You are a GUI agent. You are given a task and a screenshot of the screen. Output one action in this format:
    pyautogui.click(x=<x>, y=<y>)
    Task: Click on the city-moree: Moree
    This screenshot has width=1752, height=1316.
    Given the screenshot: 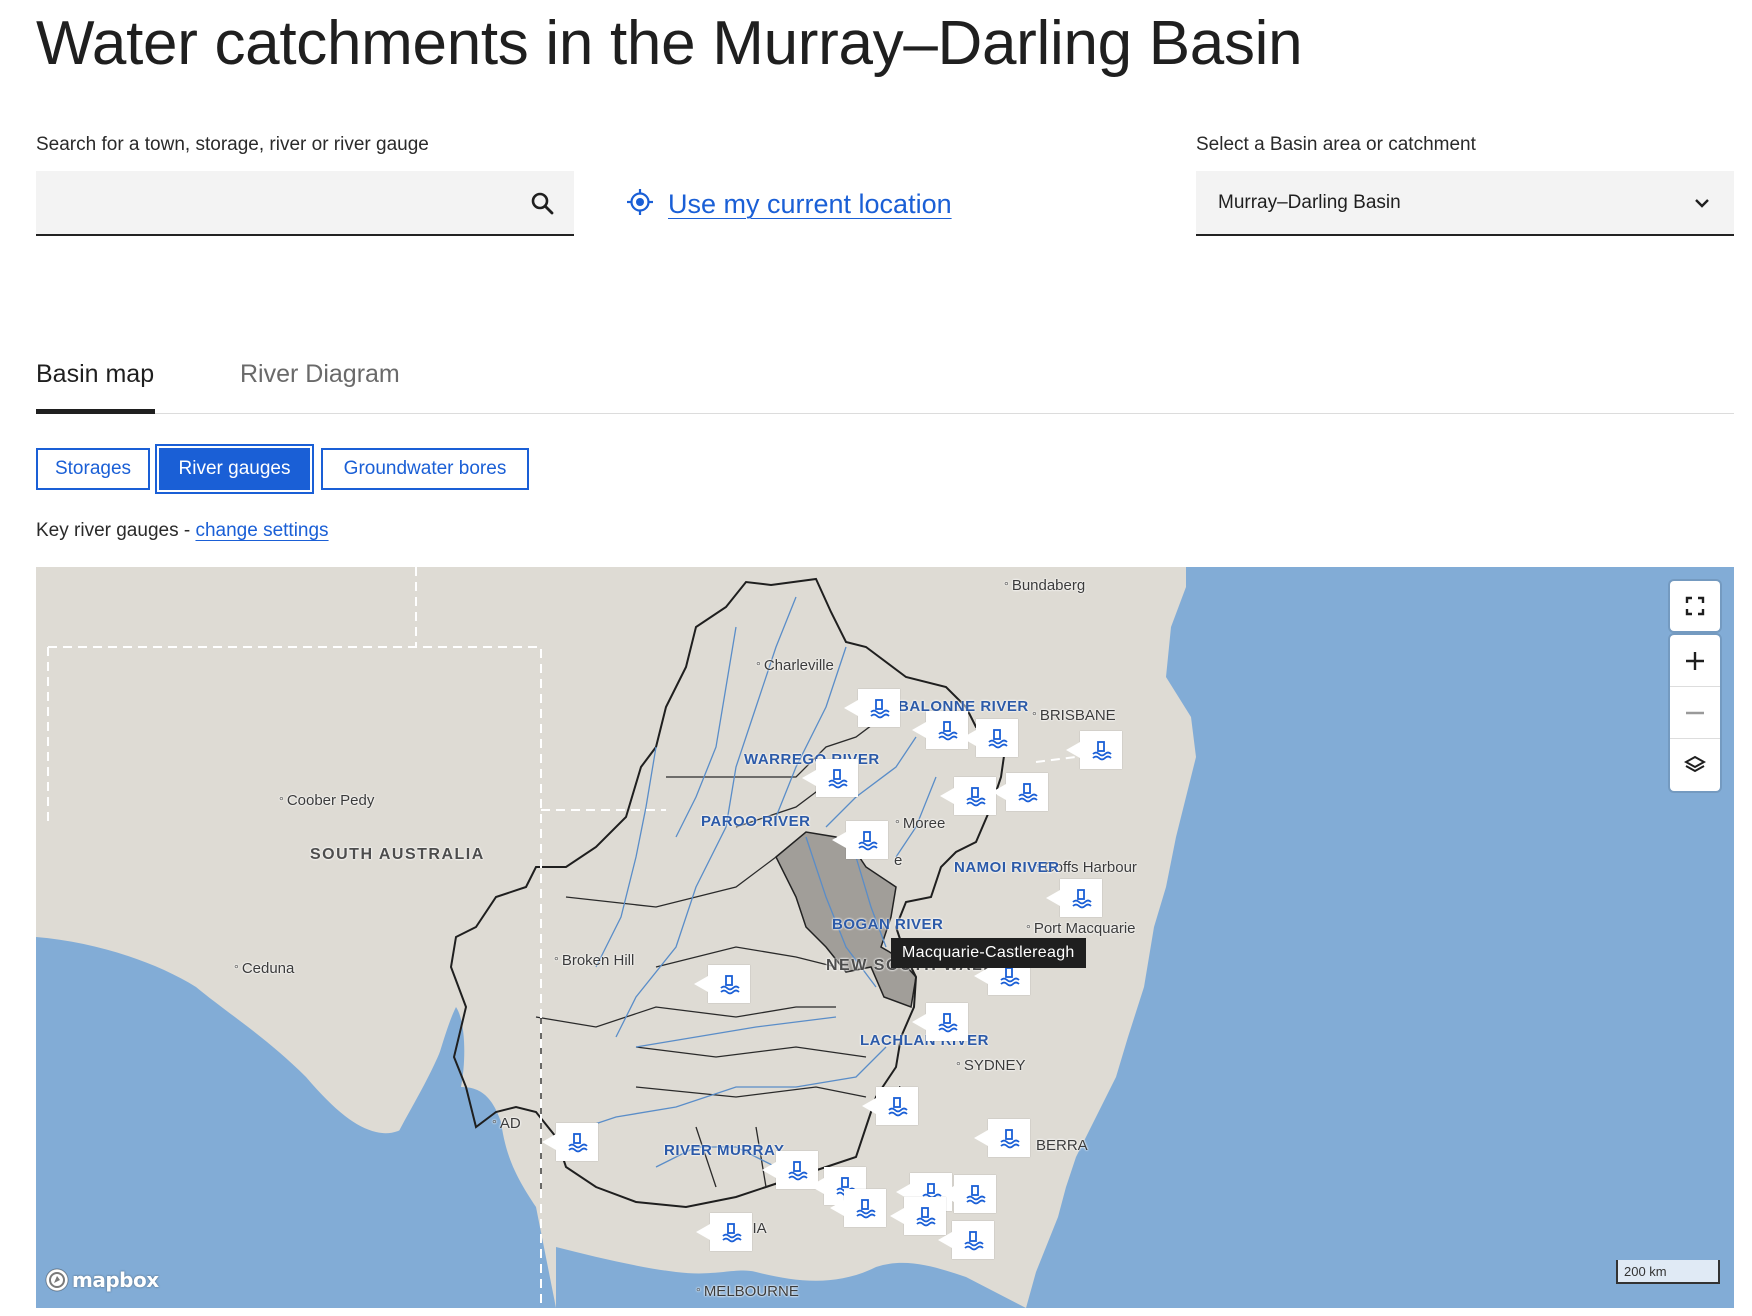 What is the action you would take?
    pyautogui.click(x=920, y=823)
    